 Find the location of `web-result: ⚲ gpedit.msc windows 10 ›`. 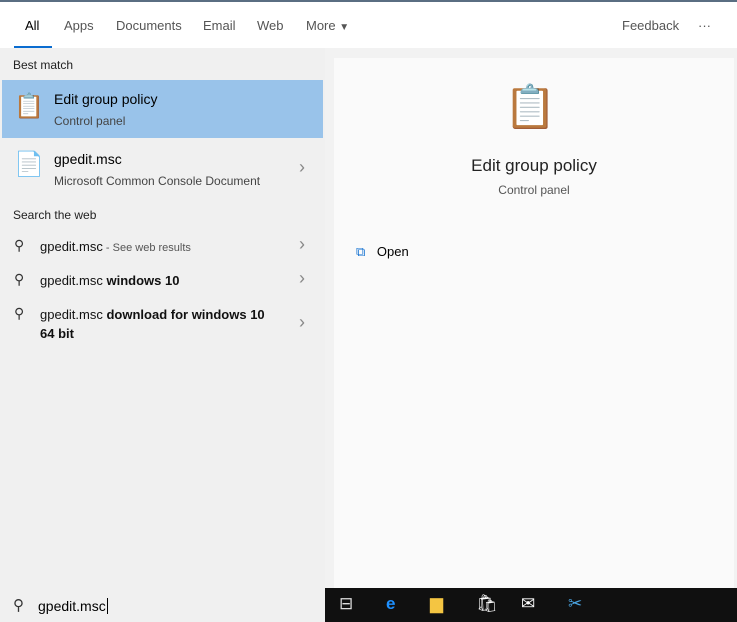

web-result: ⚲ gpedit.msc windows 10 › is located at coordinates (162, 281).